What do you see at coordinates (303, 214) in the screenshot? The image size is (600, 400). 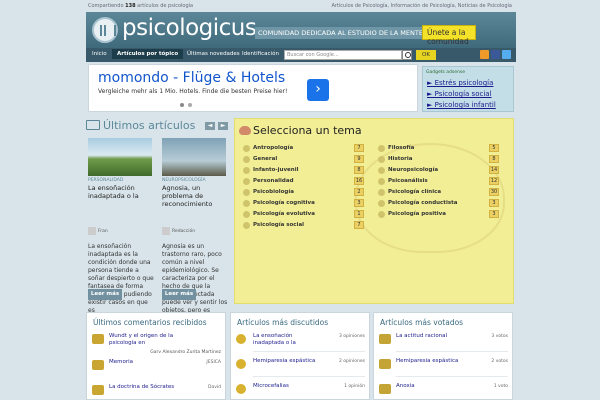 I see `topic-item: Psicología evolutiva 1` at bounding box center [303, 214].